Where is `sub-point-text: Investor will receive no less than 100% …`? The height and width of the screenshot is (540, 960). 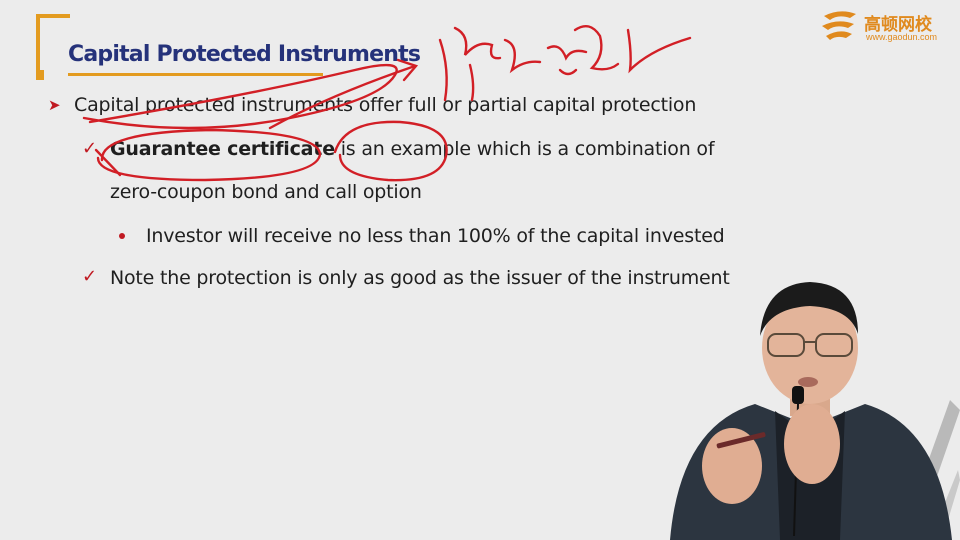 sub-point-text: Investor will receive no less than 100% … is located at coordinates (435, 236).